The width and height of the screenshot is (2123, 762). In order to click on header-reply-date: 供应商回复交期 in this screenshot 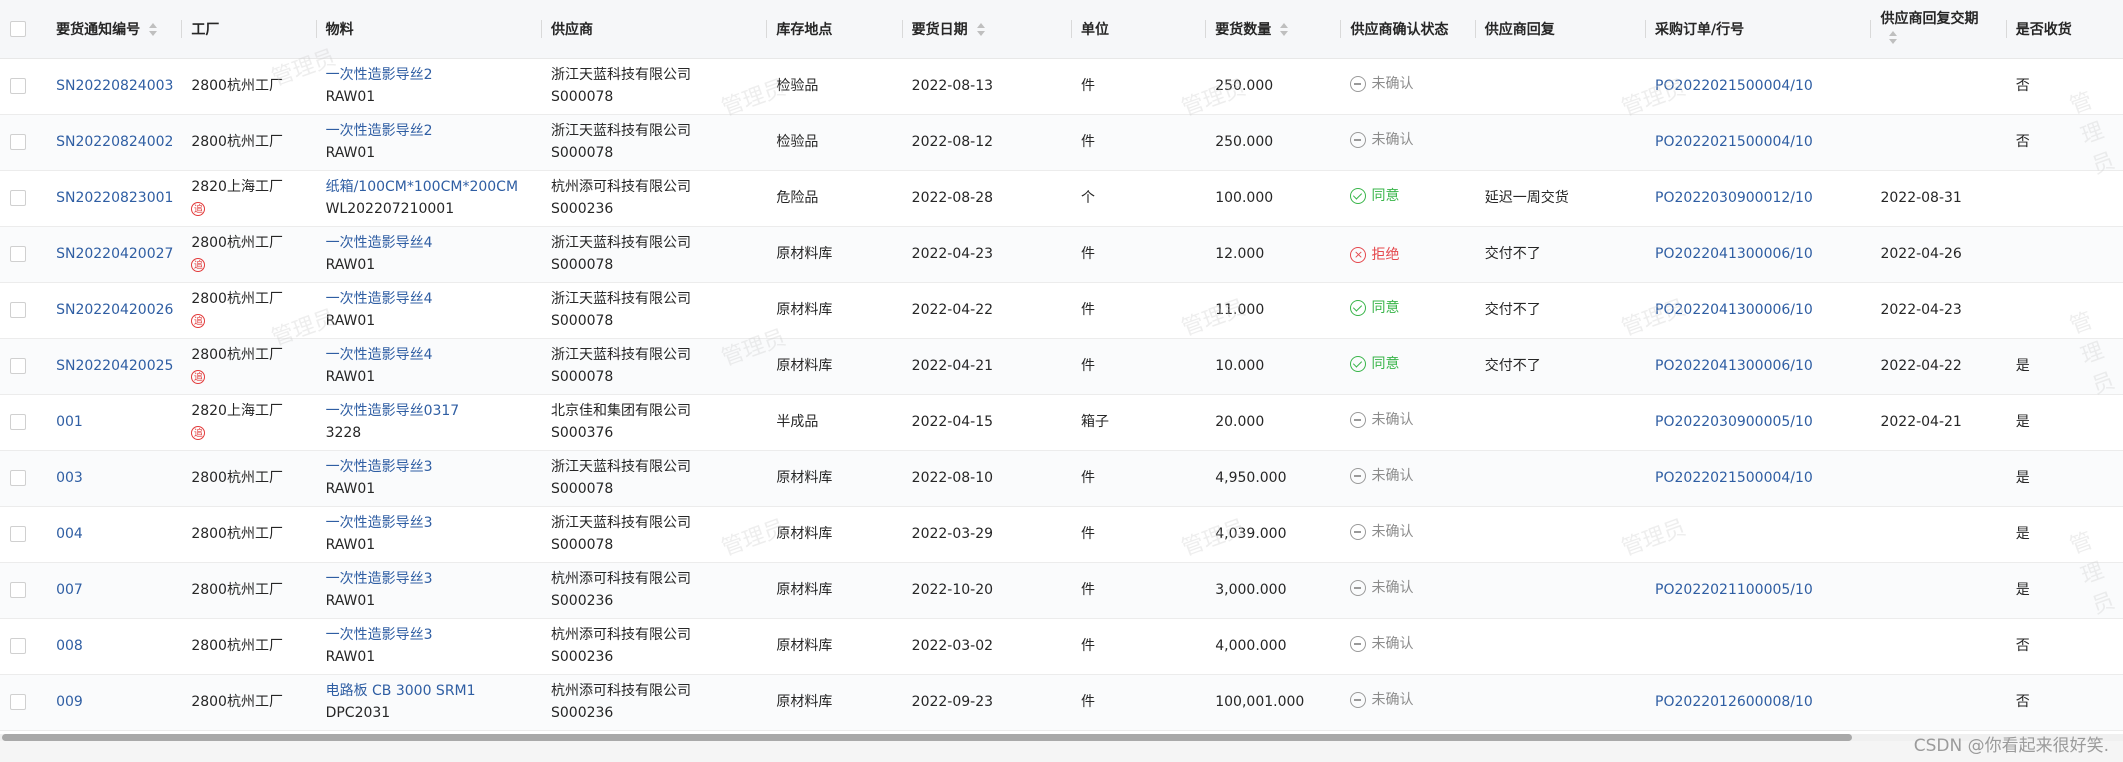, I will do `click(1938, 29)`.